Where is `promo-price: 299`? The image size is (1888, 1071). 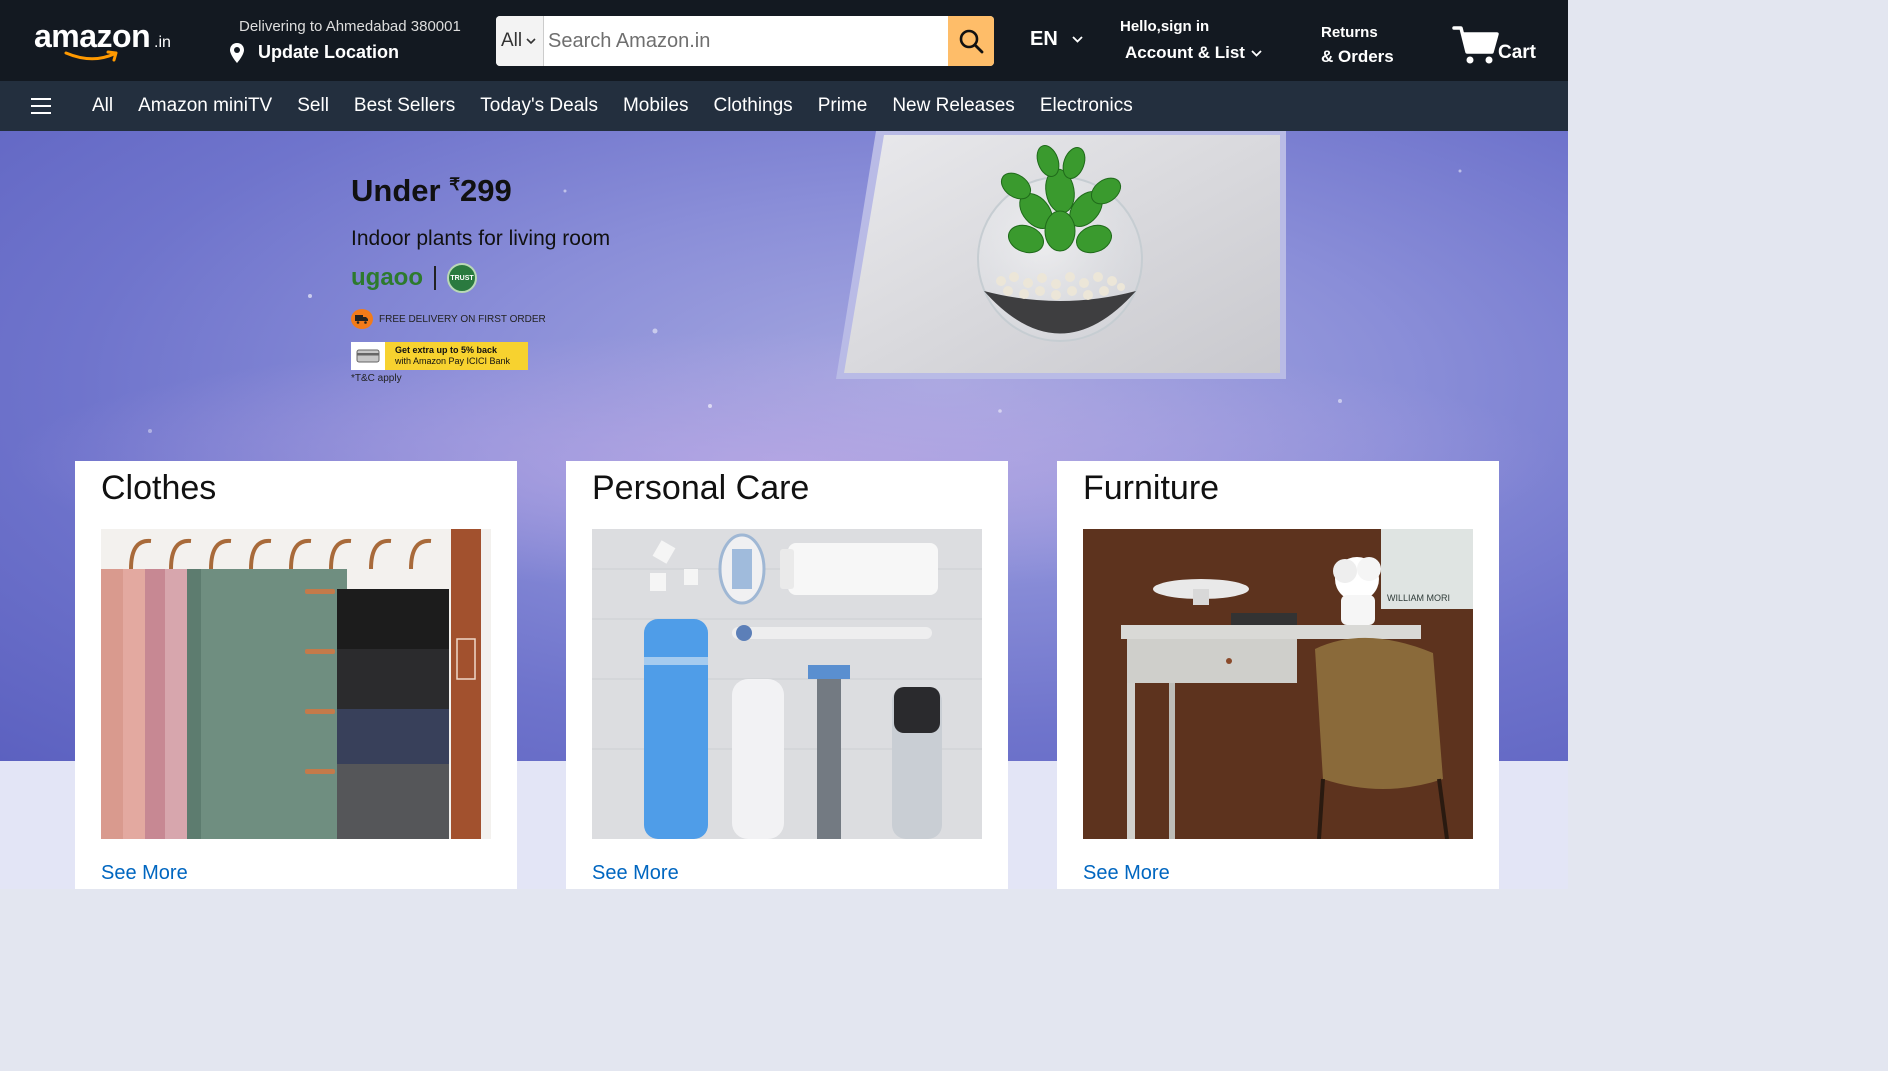
promo-price: 299 is located at coordinates (486, 190).